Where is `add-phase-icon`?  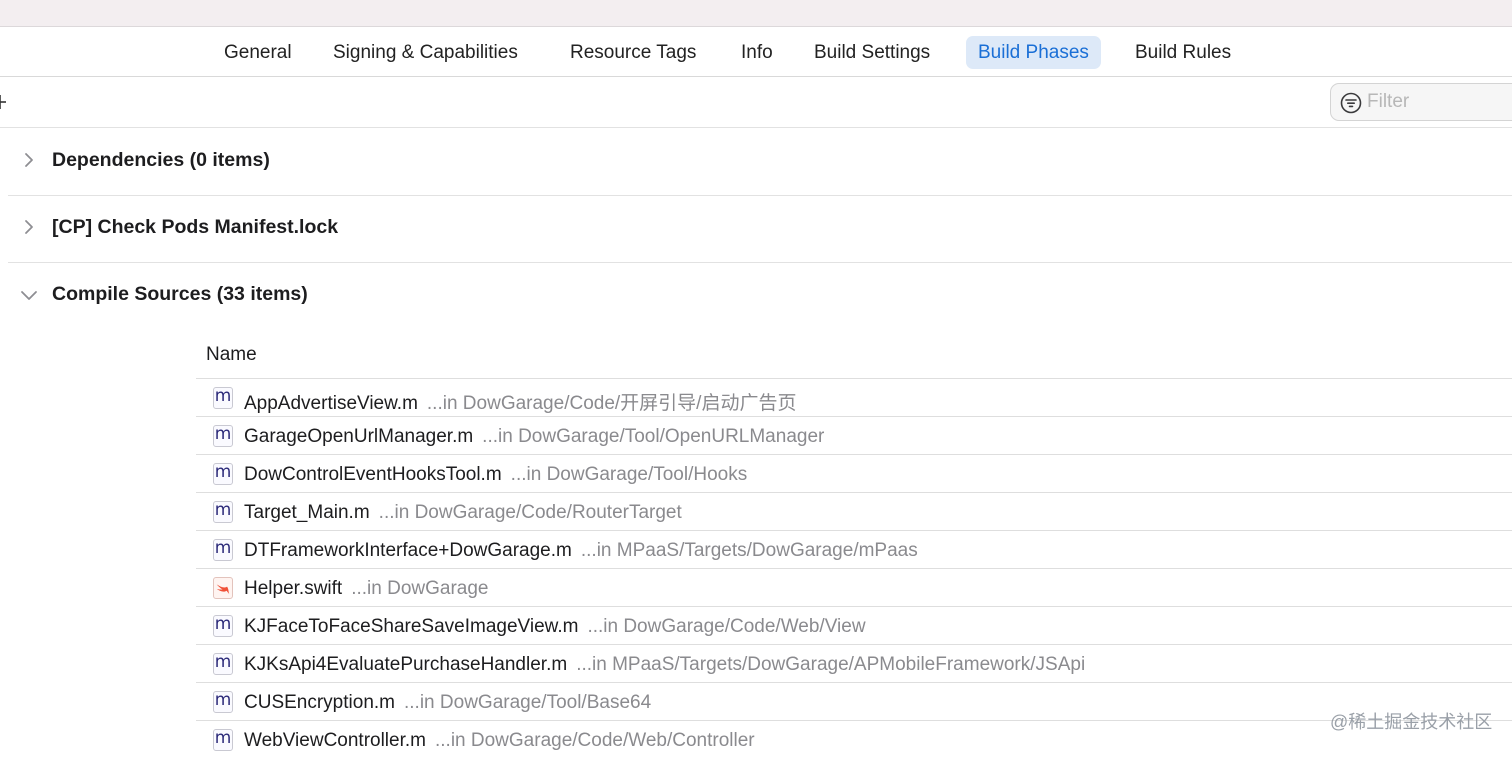
add-phase-icon is located at coordinates (4, 102).